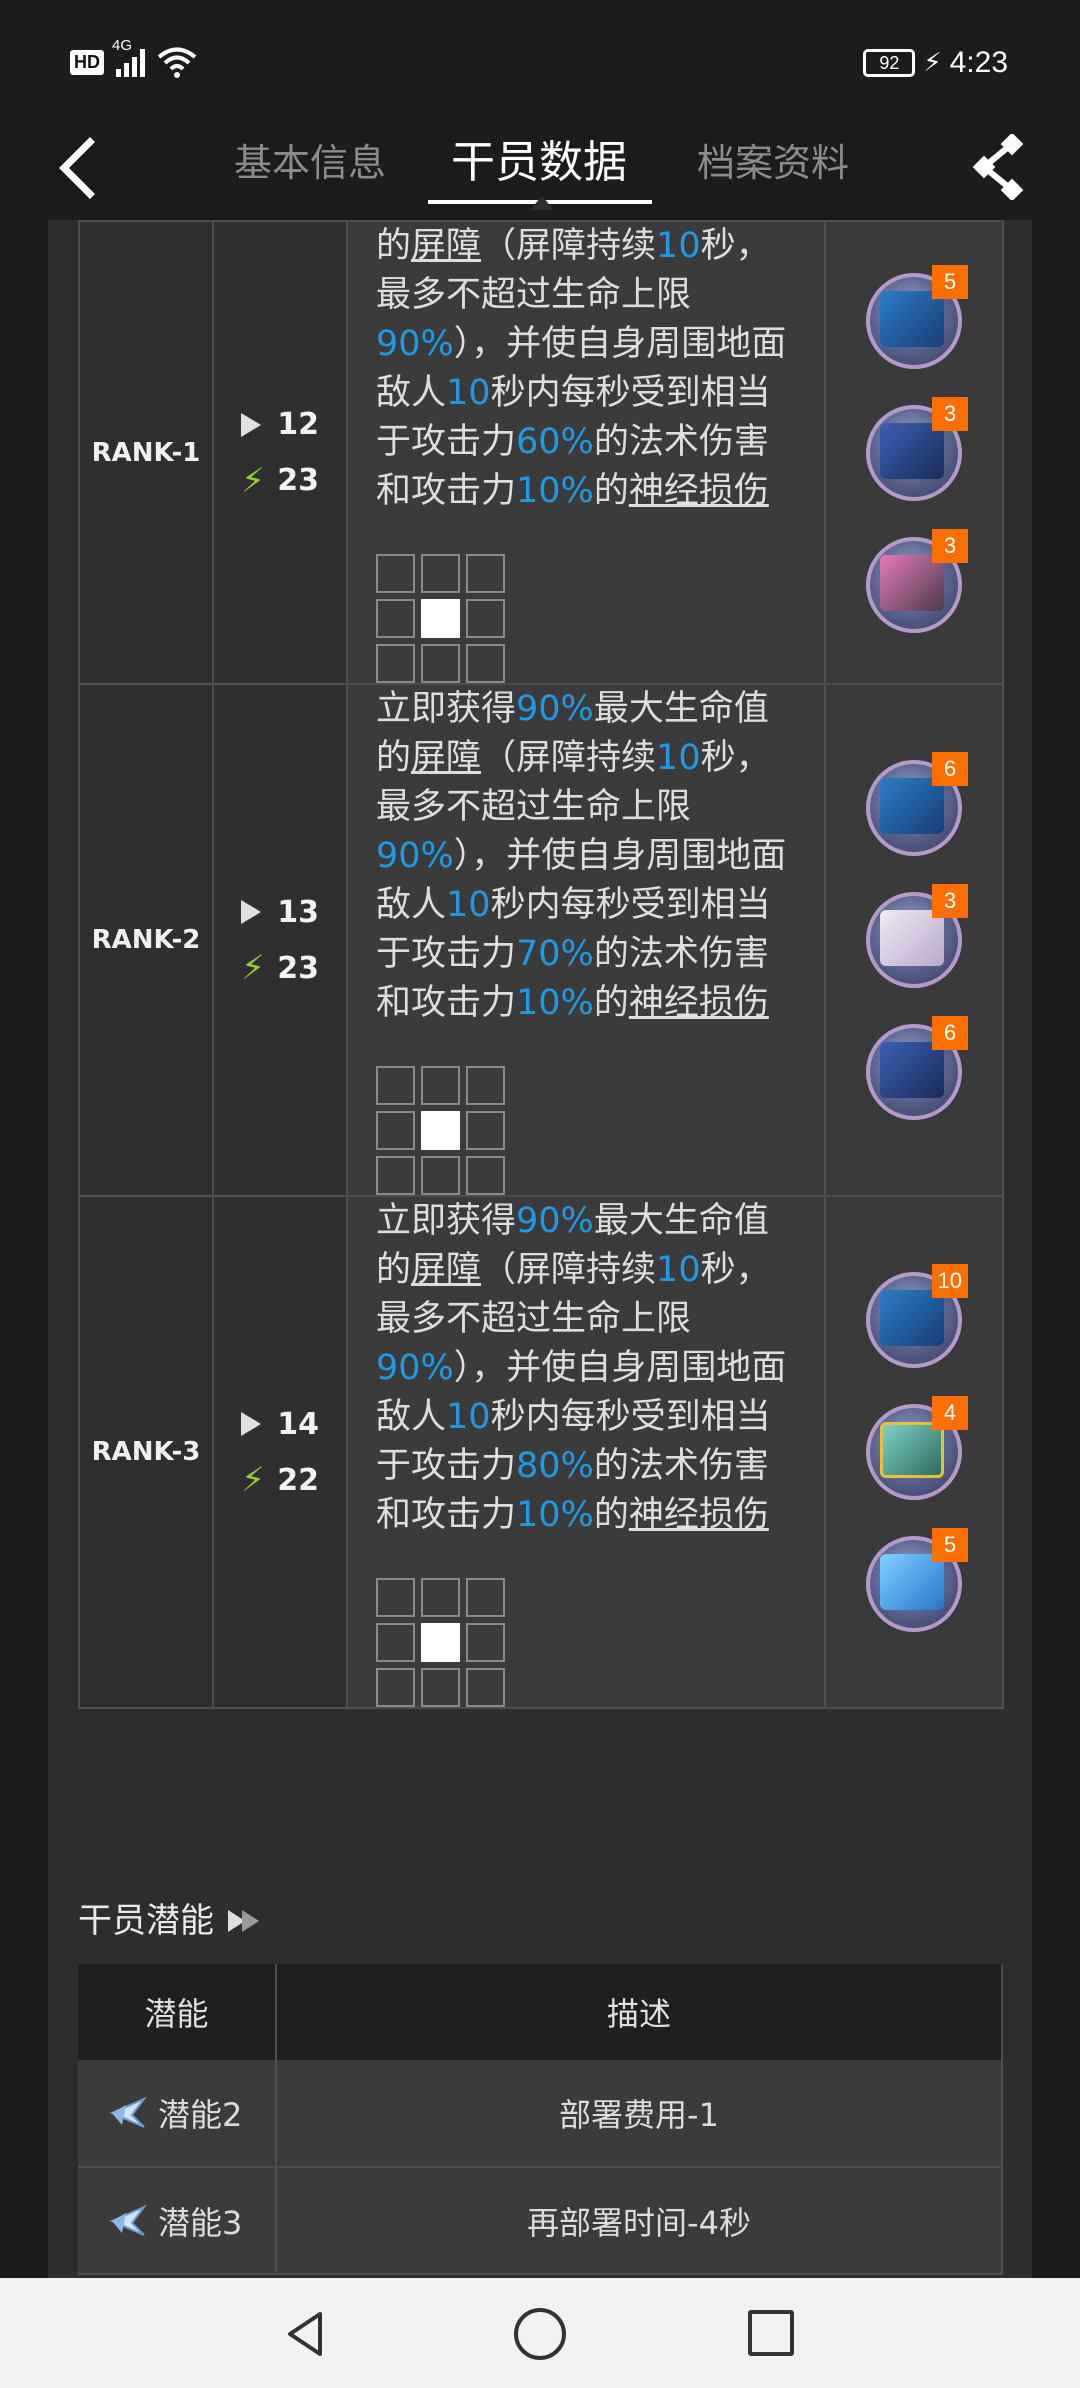  Describe the element at coordinates (889, 63) in the screenshot. I see `battery-icon: 92` at that location.